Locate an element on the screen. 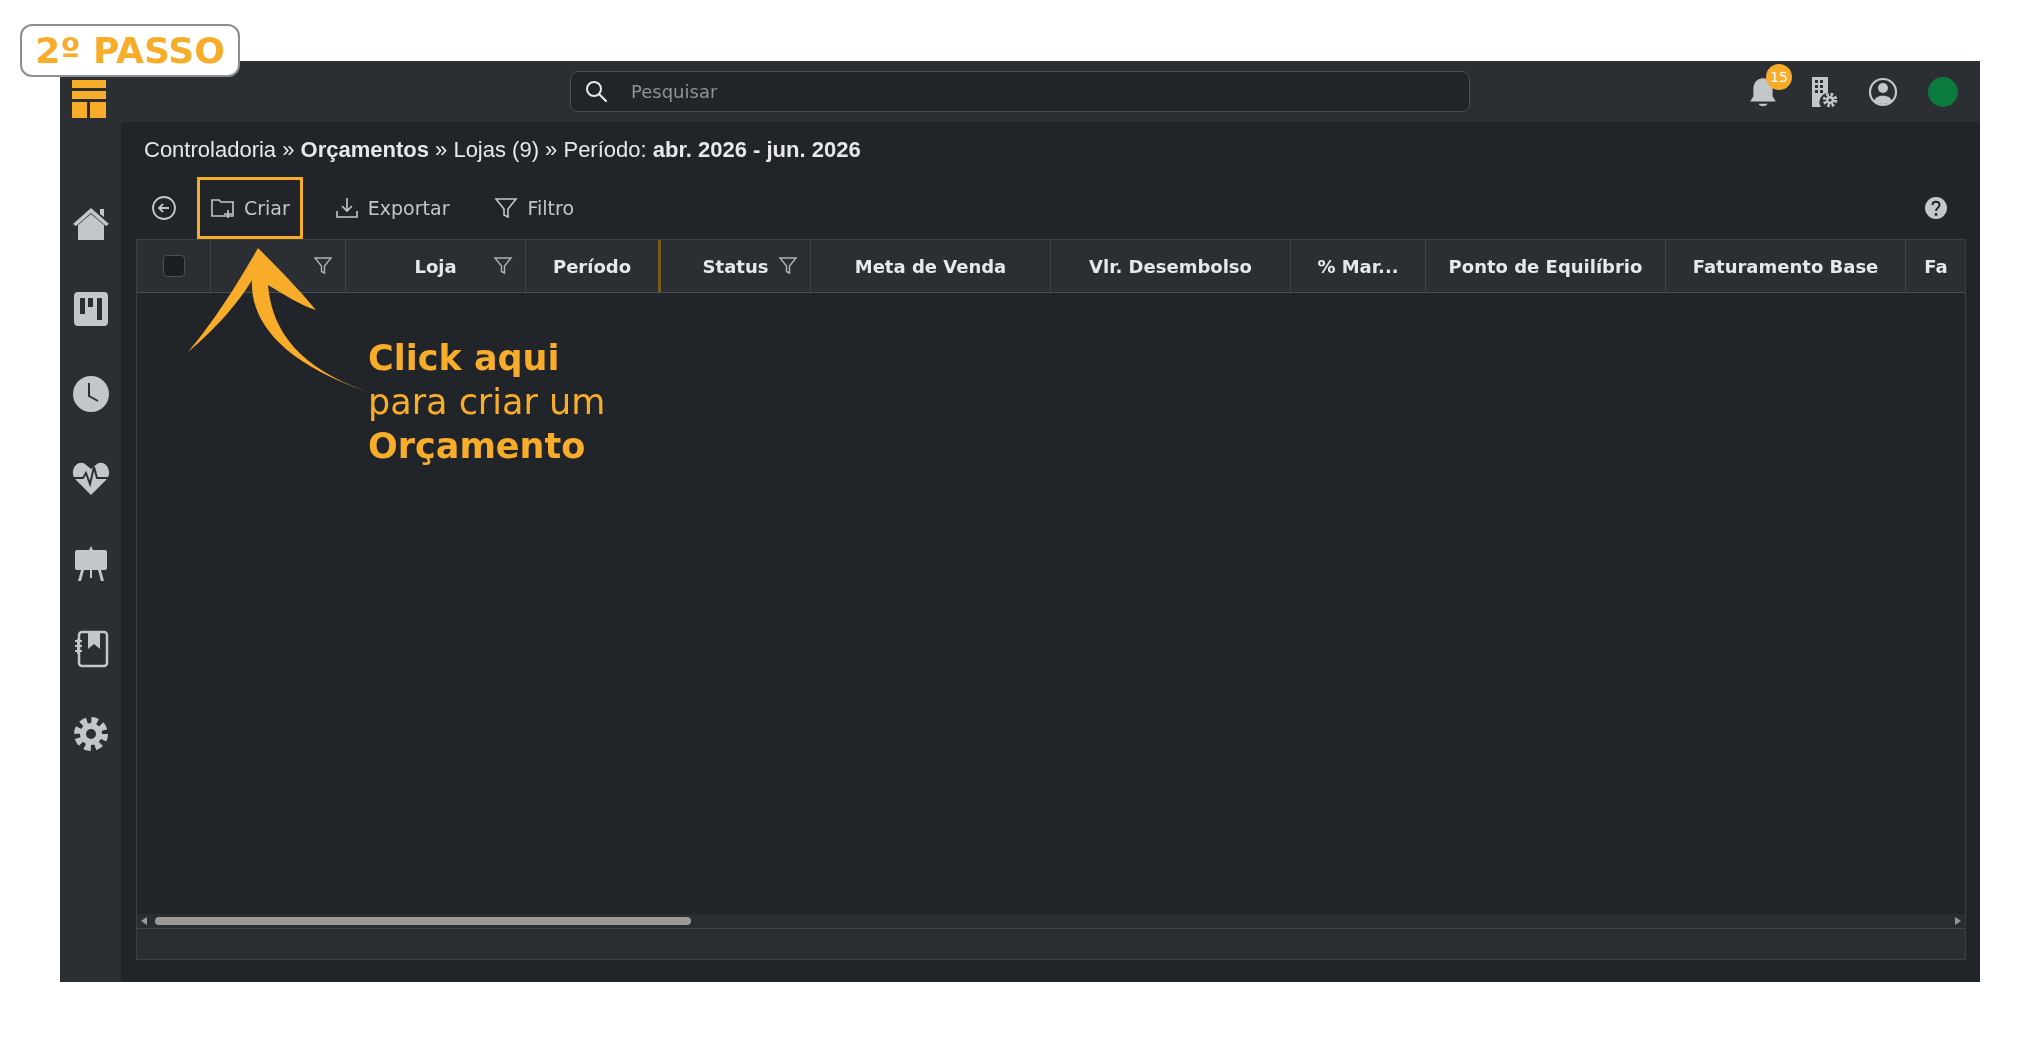  filter-button: Filtro is located at coordinates (534, 208).